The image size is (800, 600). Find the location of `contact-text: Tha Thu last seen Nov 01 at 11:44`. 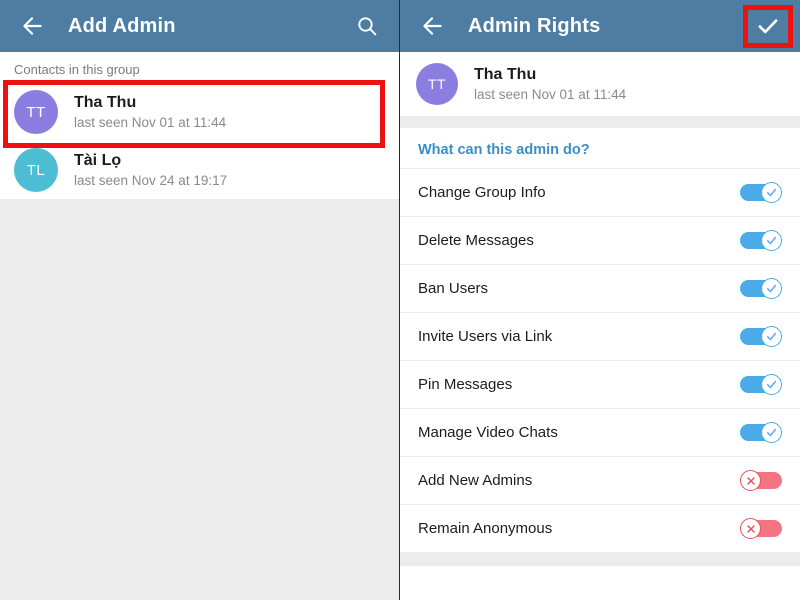

contact-text: Tha Thu last seen Nov 01 at 11:44 is located at coordinates (150, 112).